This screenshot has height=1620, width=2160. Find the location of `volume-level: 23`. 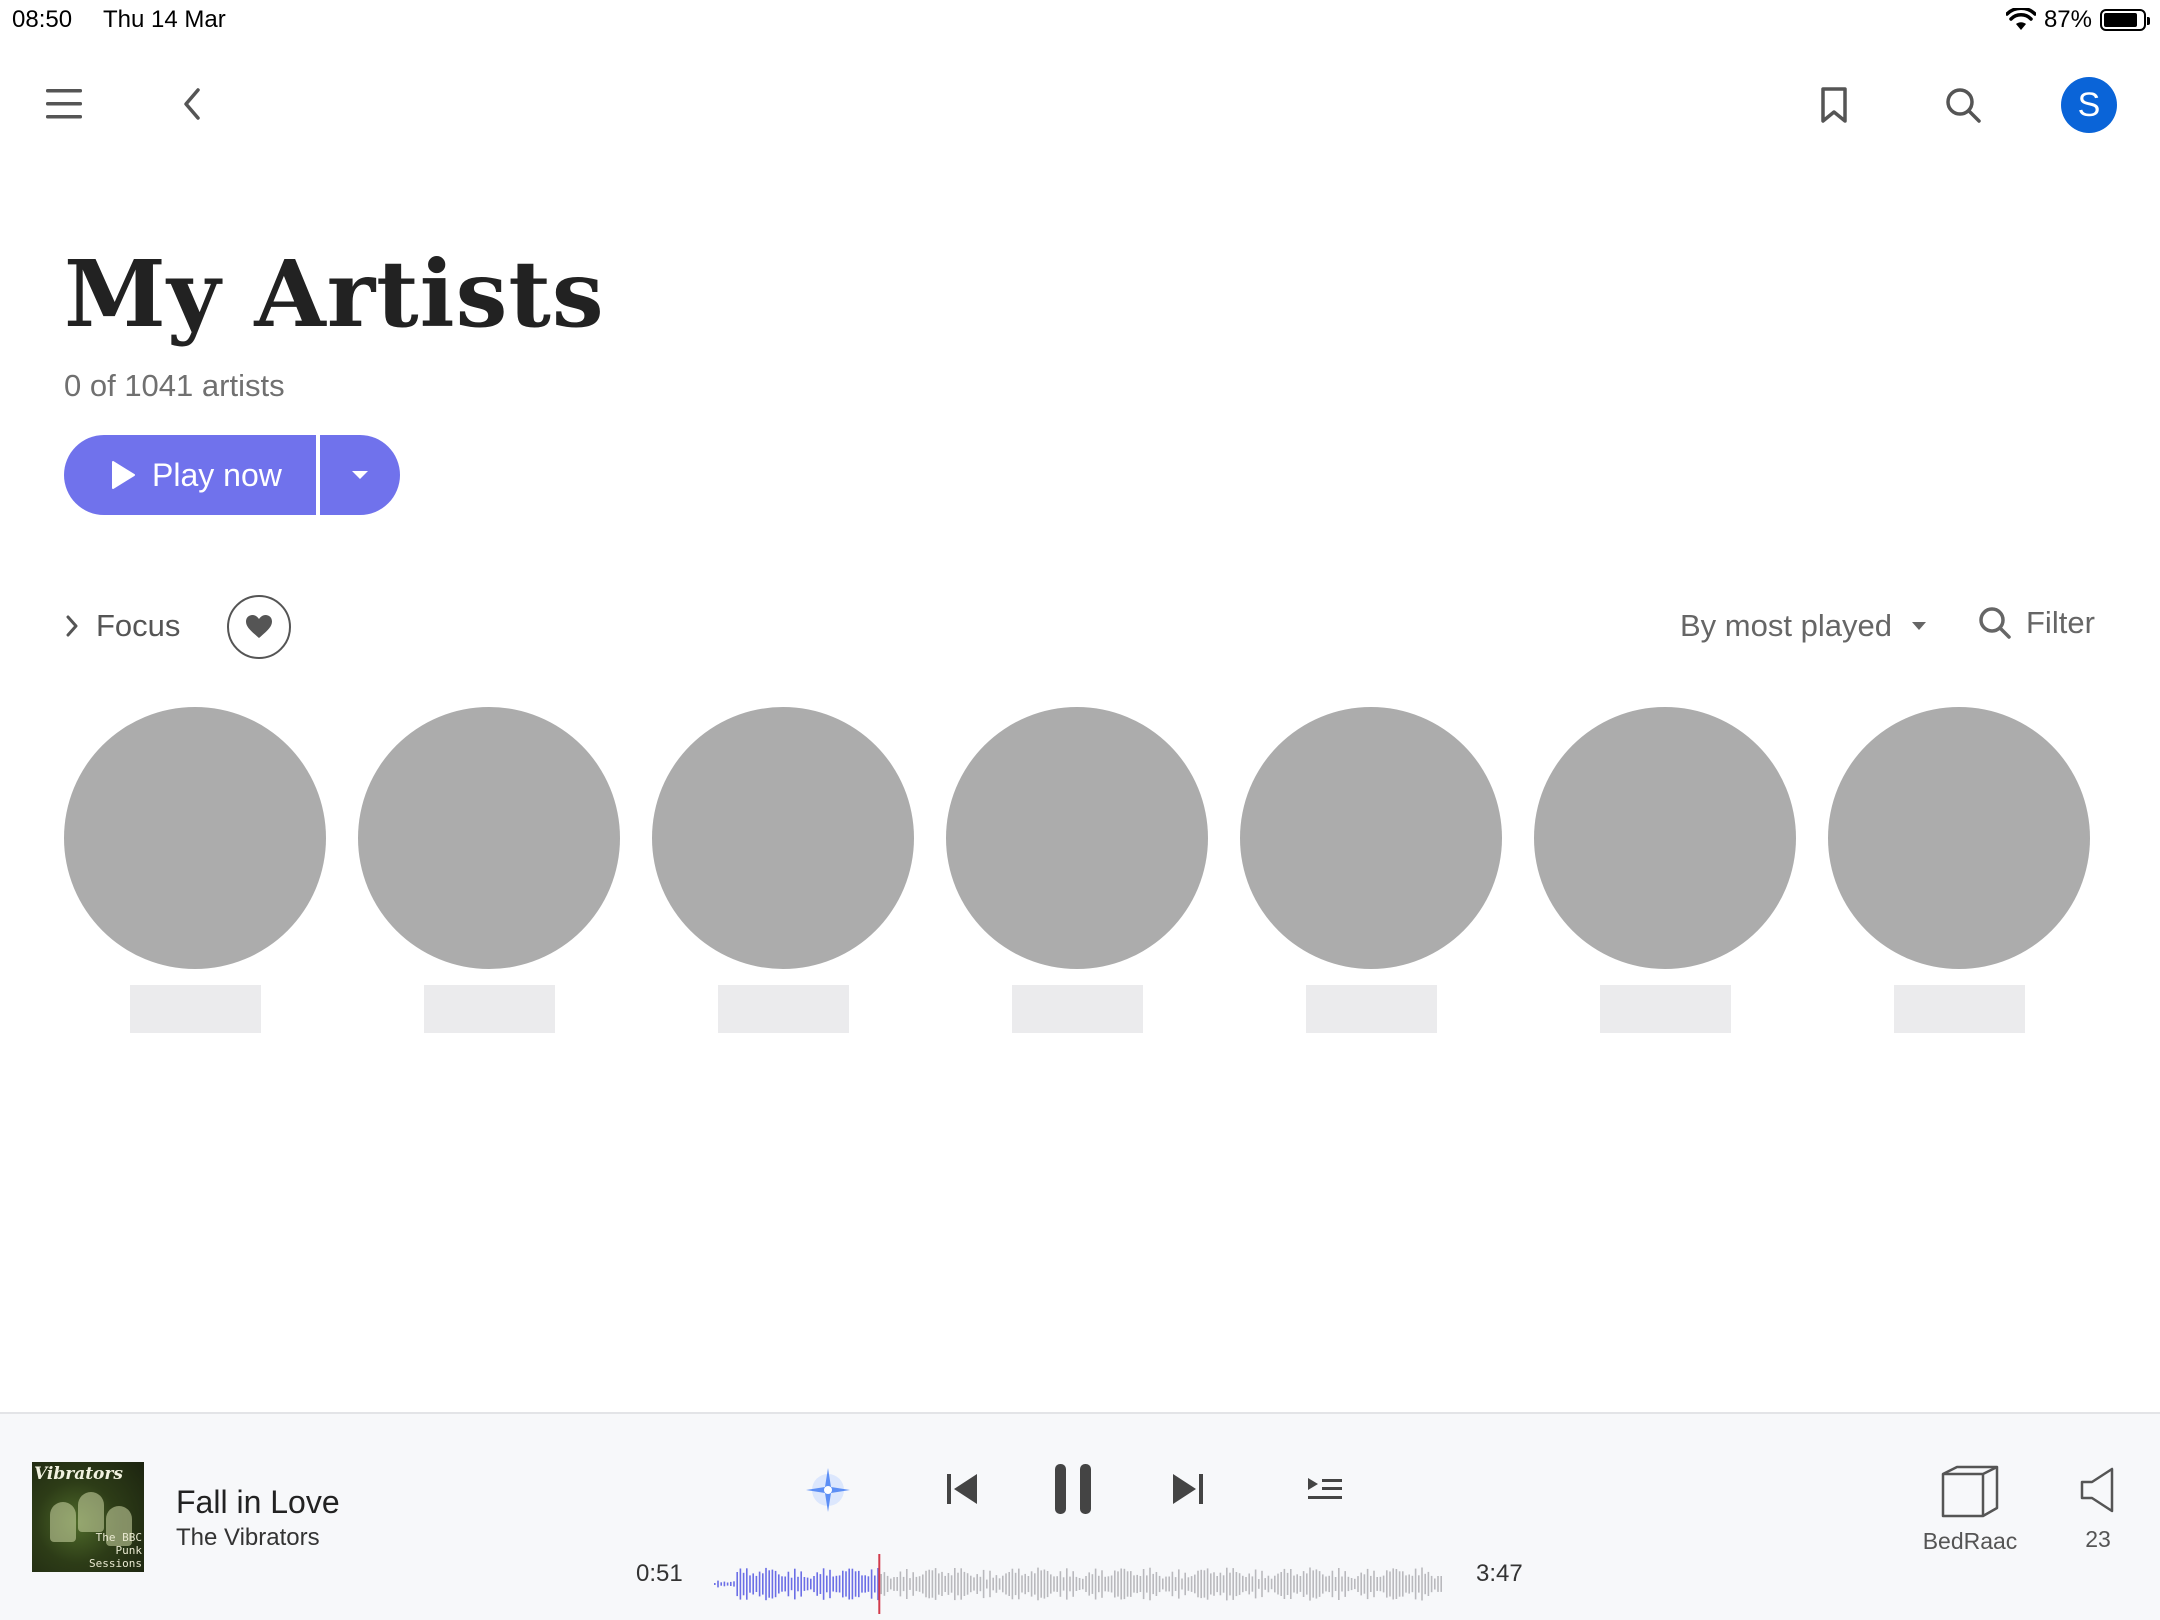

volume-level: 23 is located at coordinates (2098, 1539).